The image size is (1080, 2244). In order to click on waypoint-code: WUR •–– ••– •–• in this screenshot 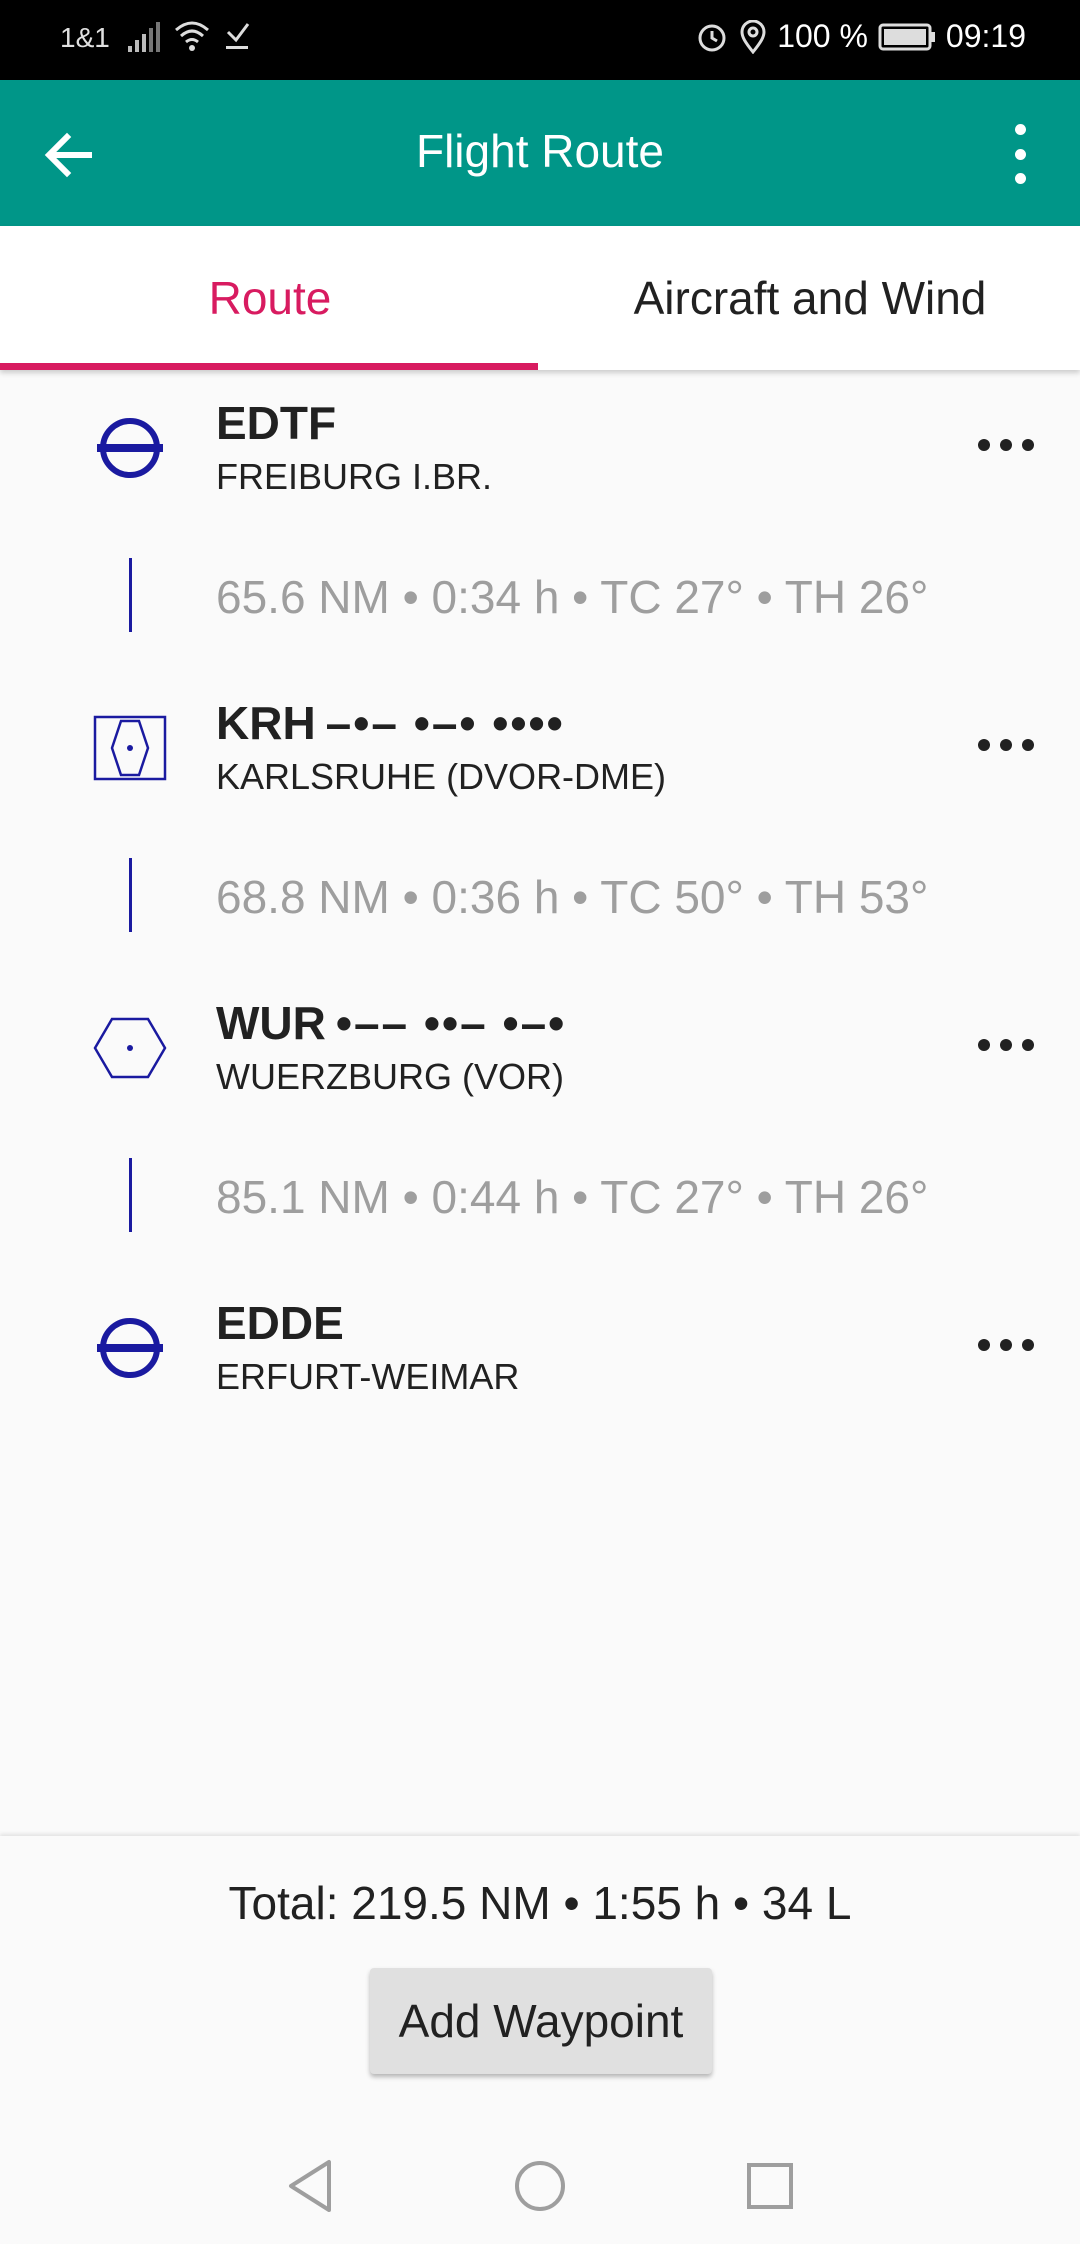, I will do `click(391, 1023)`.